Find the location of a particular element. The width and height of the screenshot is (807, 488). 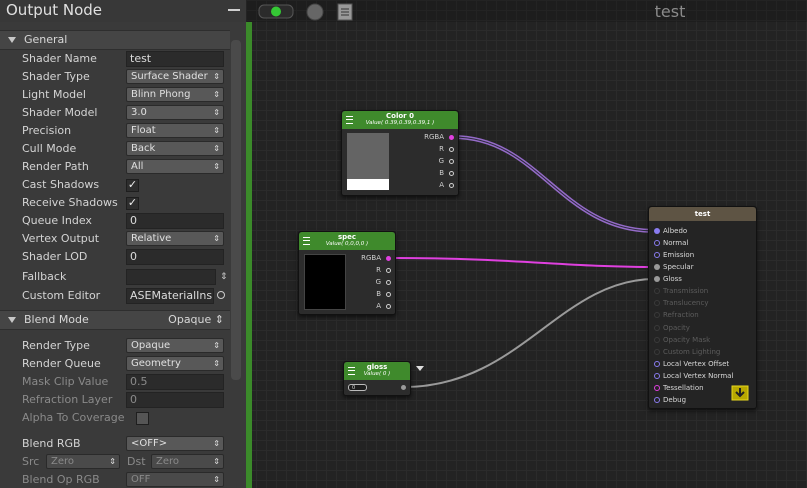

node-name: Color 0 is located at coordinates (400, 116).